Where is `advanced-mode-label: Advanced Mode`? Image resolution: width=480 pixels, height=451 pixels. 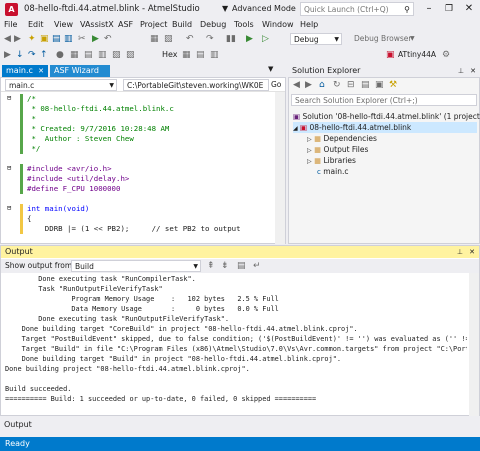
advanced-mode-label: Advanced Mode is located at coordinates (264, 8).